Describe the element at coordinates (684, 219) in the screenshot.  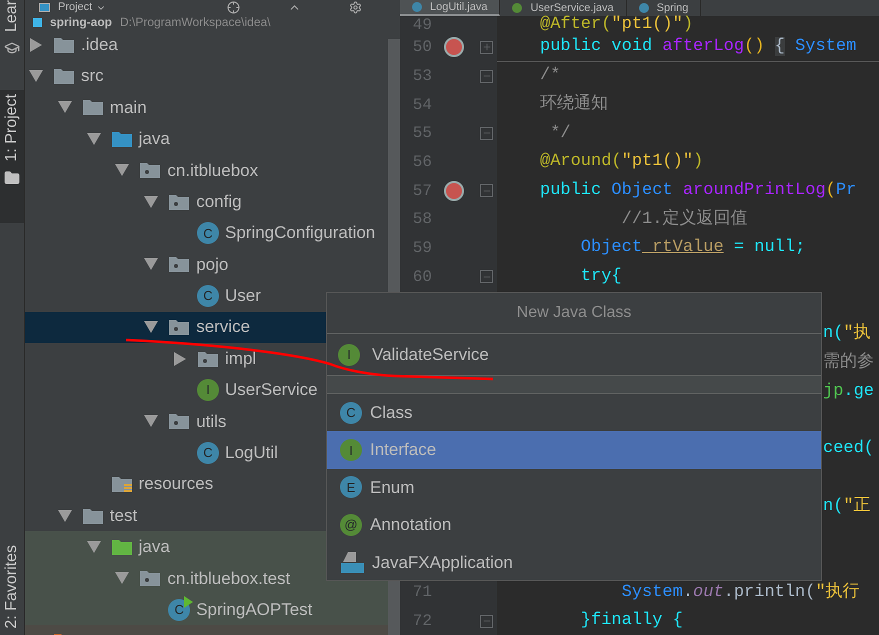
I see `code-line: //1.定义返回值` at that location.